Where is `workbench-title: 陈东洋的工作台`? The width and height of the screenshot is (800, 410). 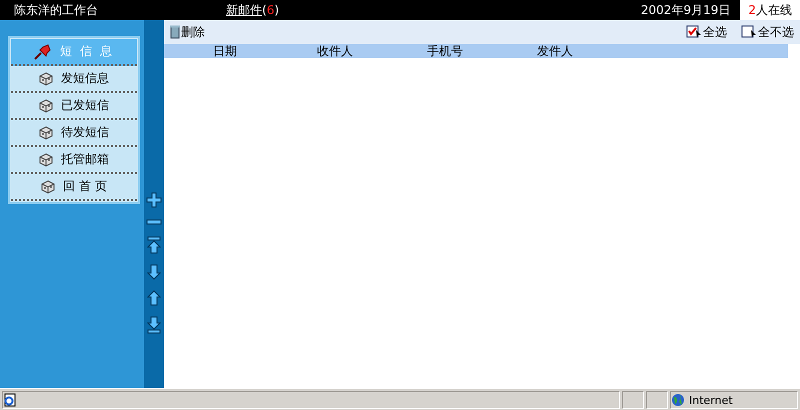
workbench-title: 陈东洋的工作台 is located at coordinates (56, 10).